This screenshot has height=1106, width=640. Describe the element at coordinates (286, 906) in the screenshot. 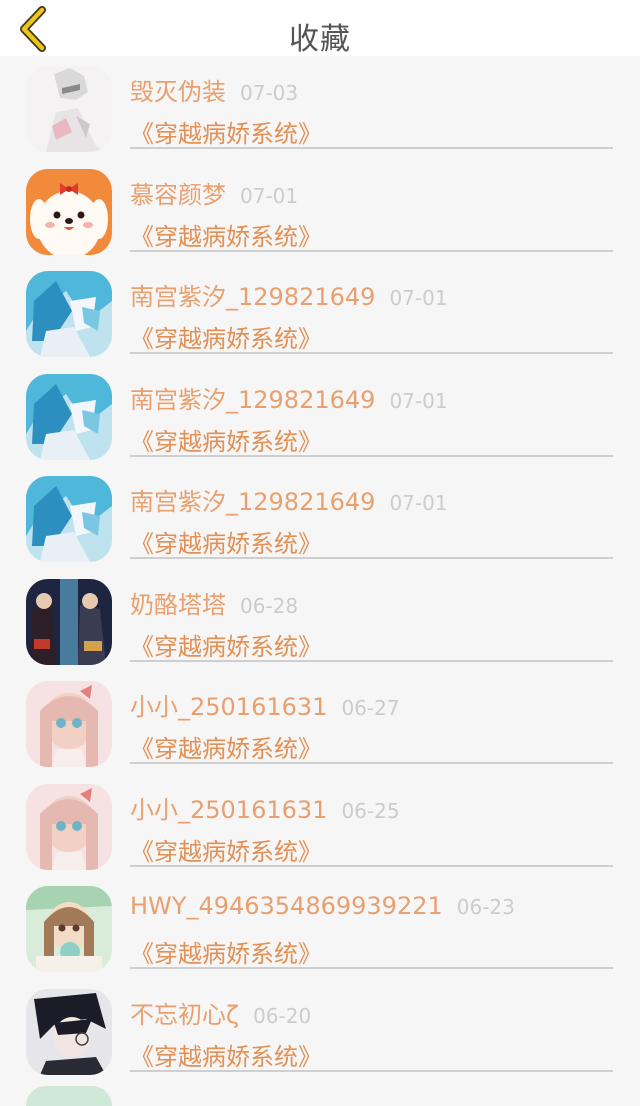

I see `user-name: HWY_4946354869939221` at that location.